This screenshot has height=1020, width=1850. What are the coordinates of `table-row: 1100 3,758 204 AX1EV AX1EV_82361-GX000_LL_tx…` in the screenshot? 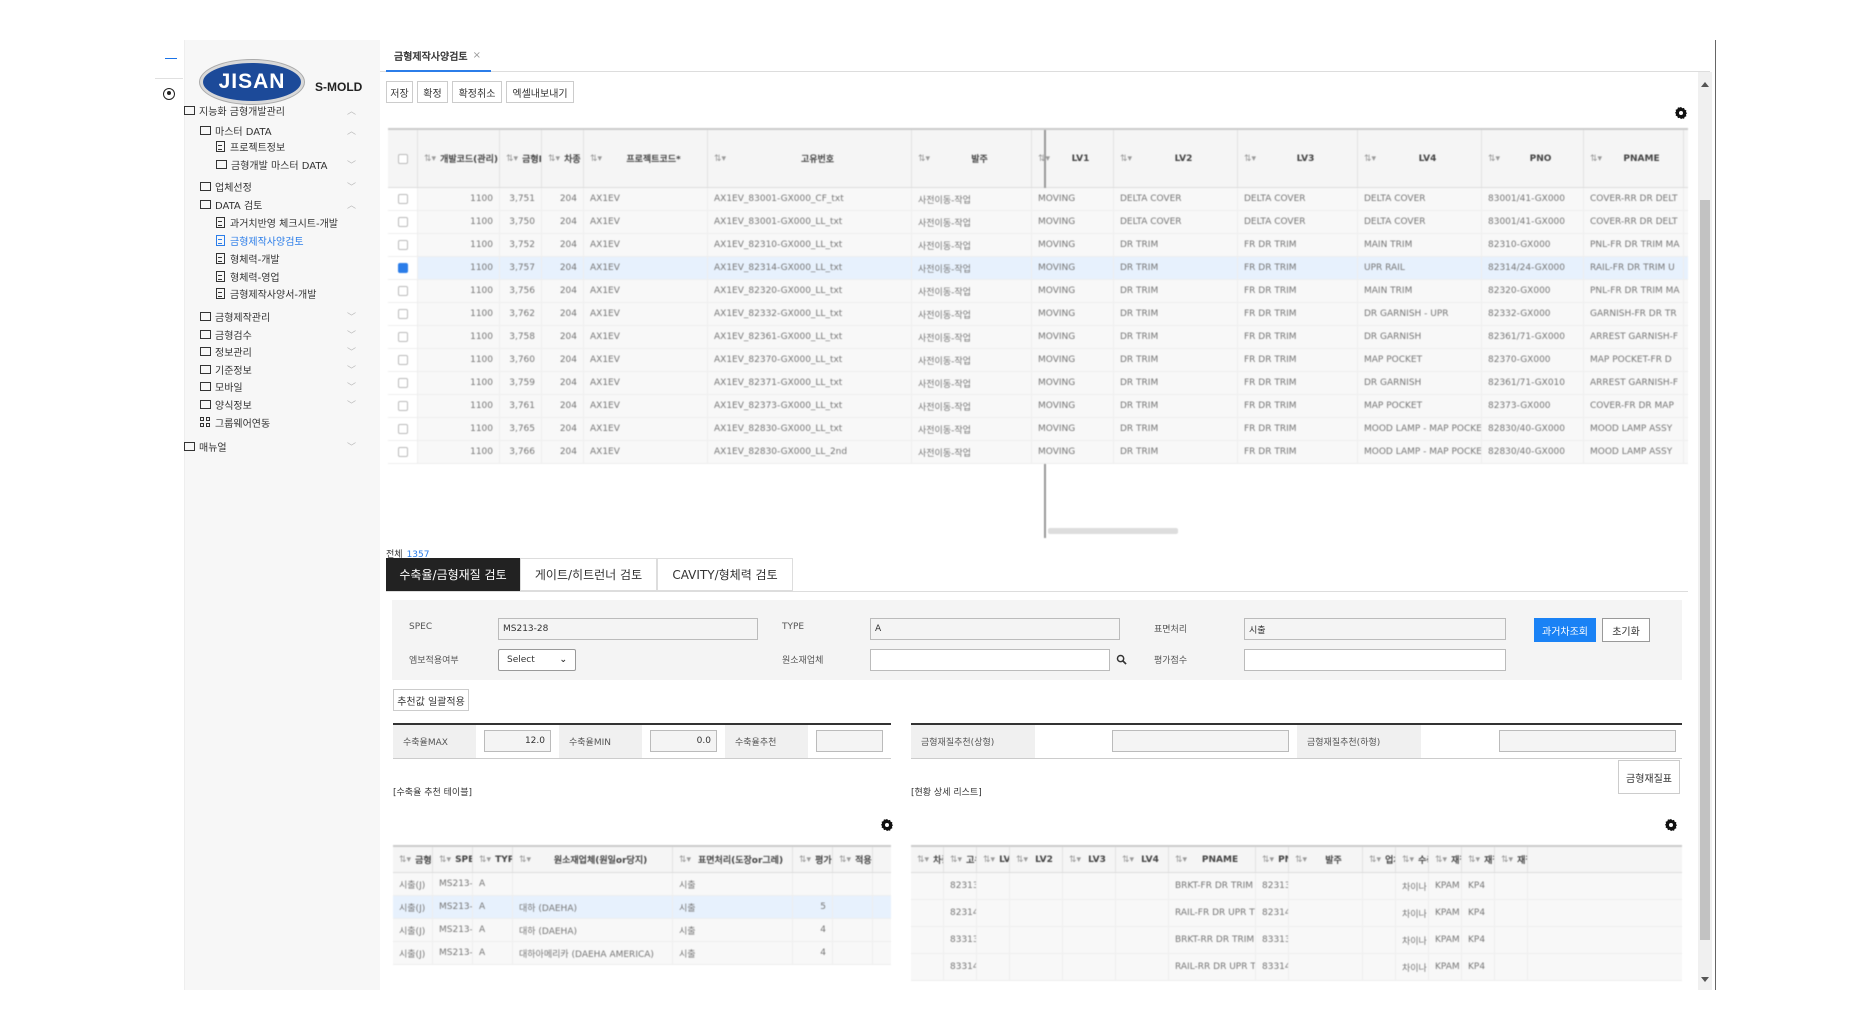 It's located at (1038, 337).